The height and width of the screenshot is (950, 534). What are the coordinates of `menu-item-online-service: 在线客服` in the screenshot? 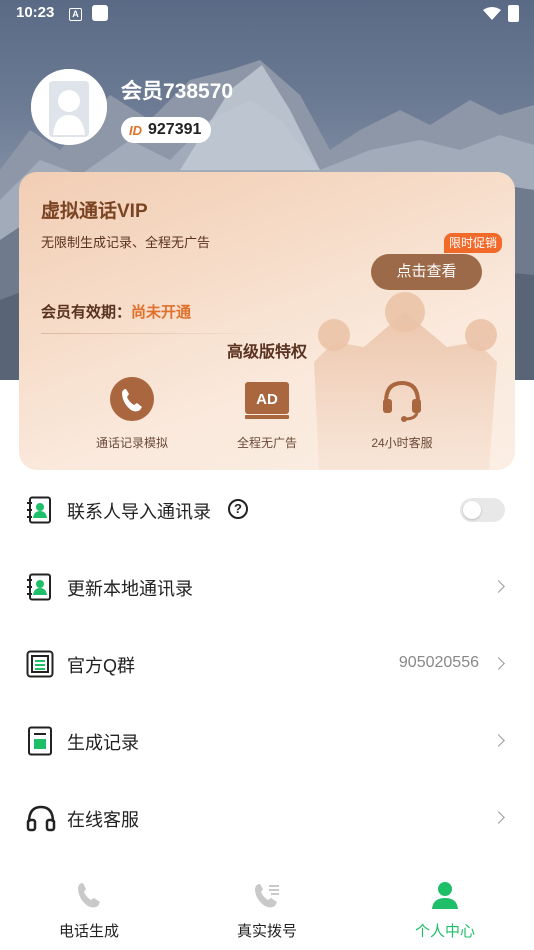 It's located at (267, 817).